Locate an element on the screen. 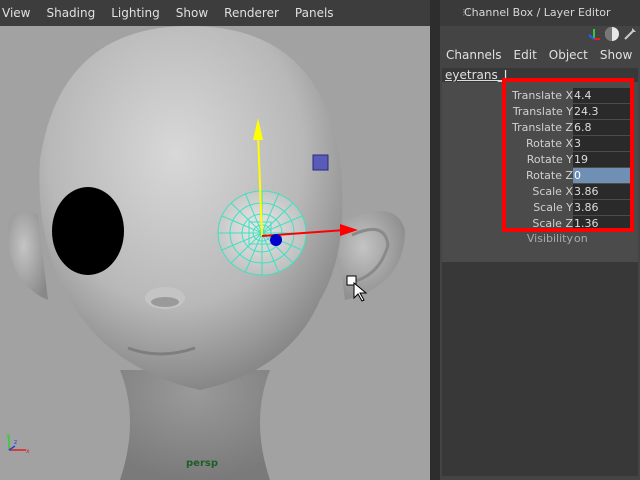  panel-icon-bar is located at coordinates (613, 35).